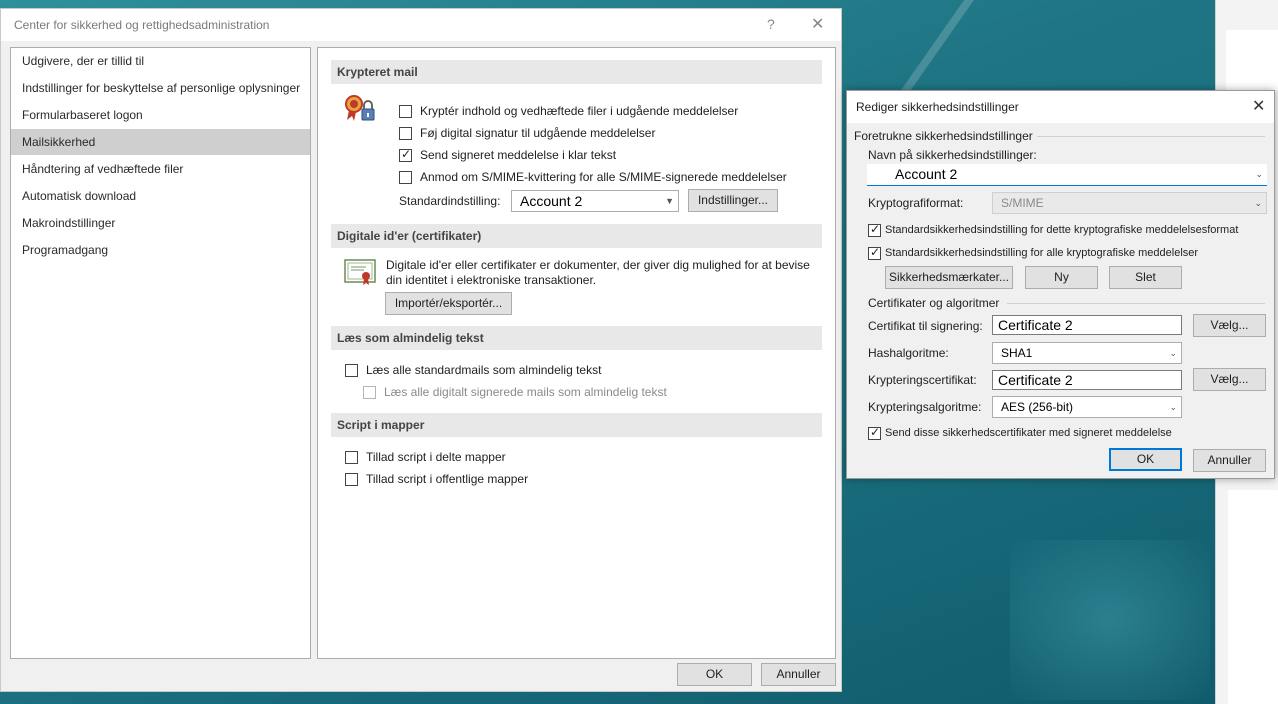 This screenshot has height=704, width=1278. I want to click on sidebar-item-form-based-logon: Formularbaseret logon, so click(160, 115).